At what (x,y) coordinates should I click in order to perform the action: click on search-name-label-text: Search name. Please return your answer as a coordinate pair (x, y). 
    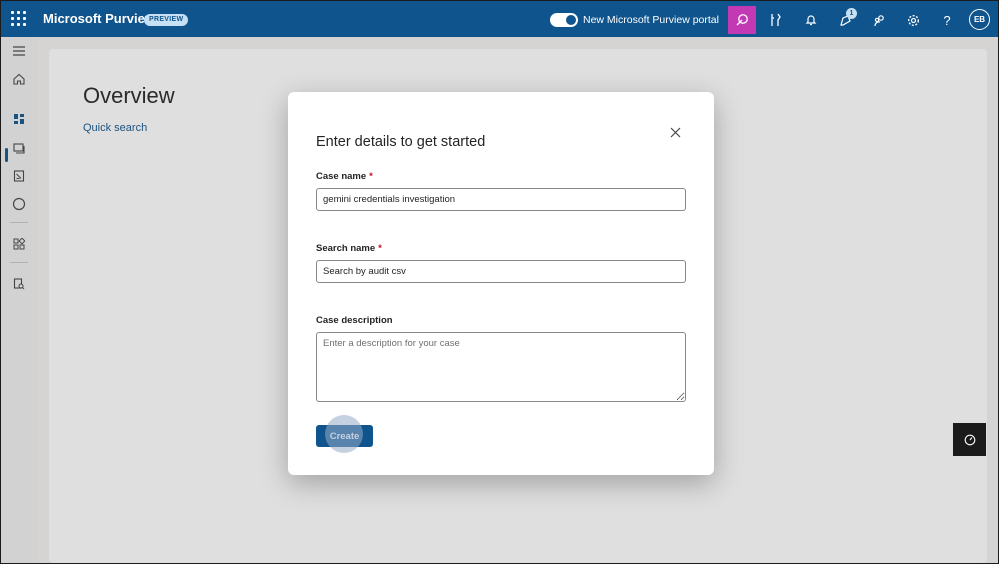
    Looking at the image, I should click on (346, 248).